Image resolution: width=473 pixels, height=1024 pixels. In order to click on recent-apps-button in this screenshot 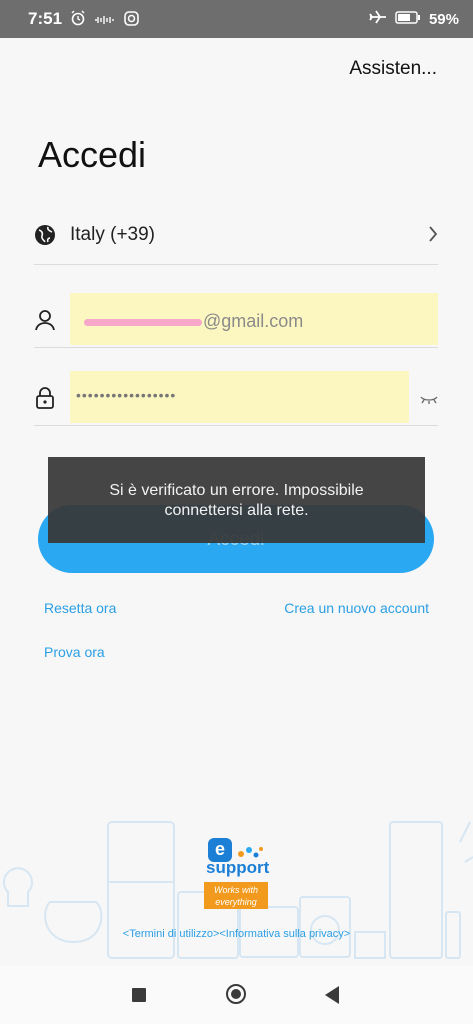, I will do `click(139, 995)`.